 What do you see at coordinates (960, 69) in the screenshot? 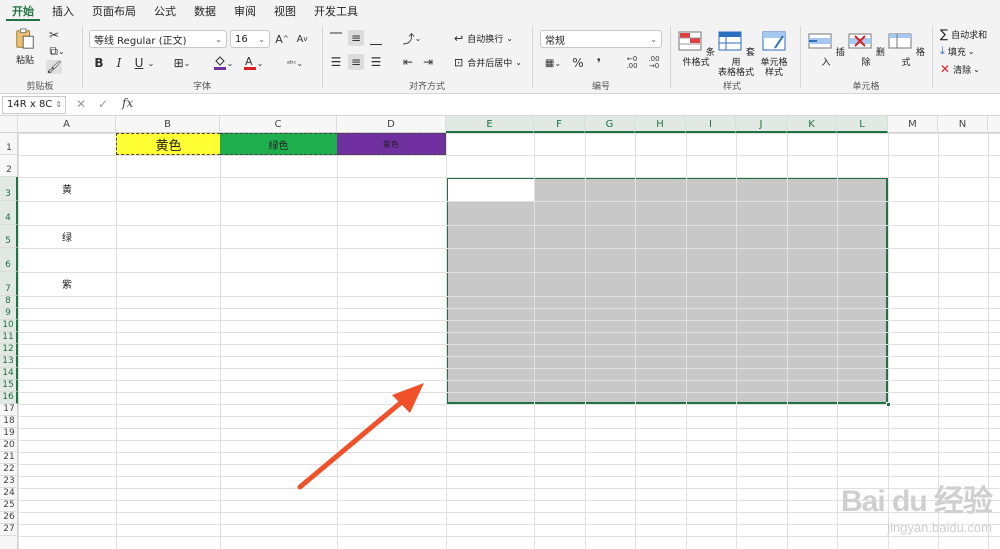
I see `clear-button: ✕ 清除 ⌄` at bounding box center [960, 69].